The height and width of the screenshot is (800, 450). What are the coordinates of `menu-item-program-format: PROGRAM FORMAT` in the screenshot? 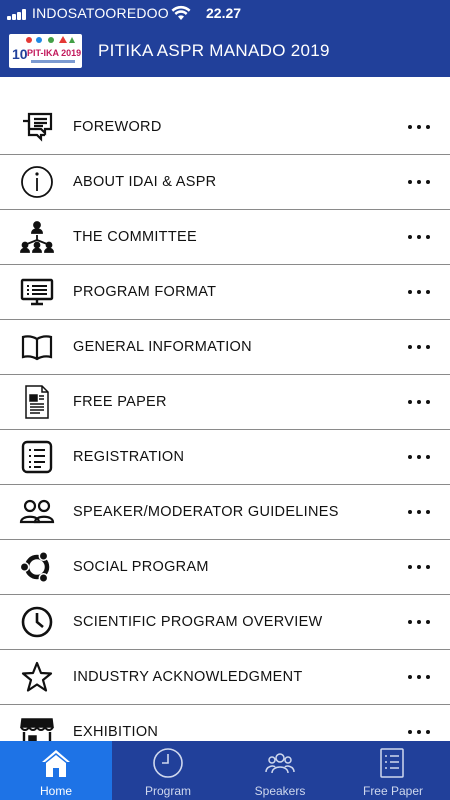 It's located at (225, 292).